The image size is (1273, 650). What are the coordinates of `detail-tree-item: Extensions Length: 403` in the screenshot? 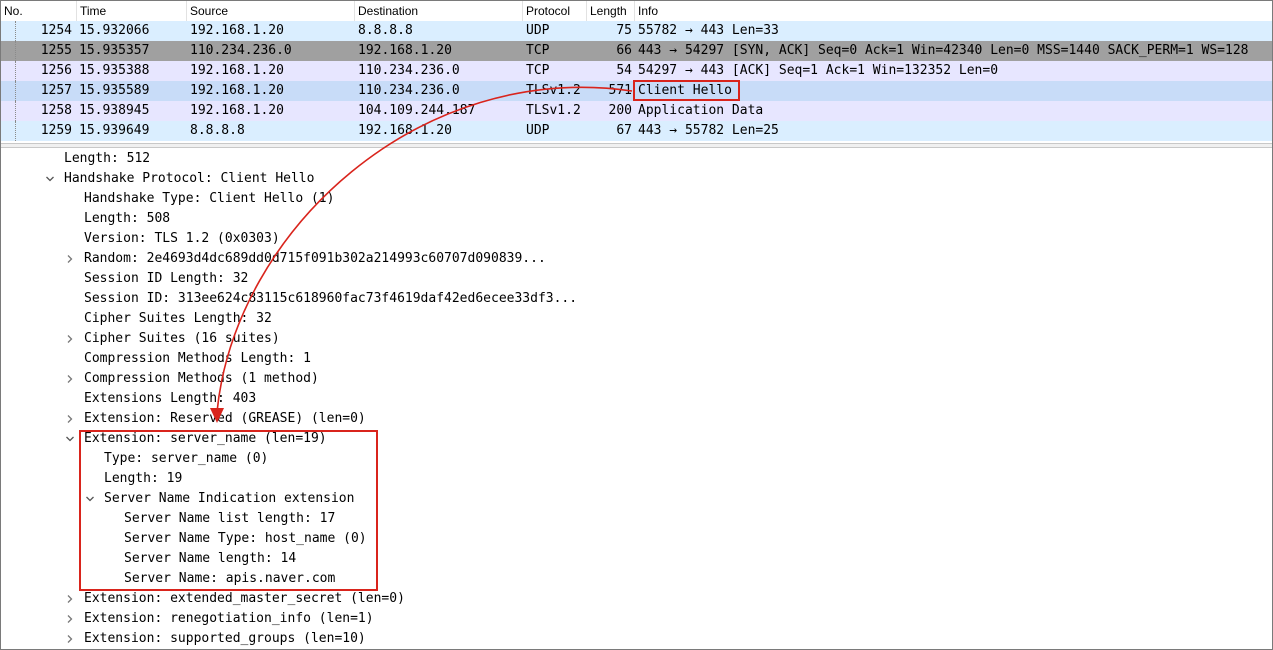 It's located at (170, 399).